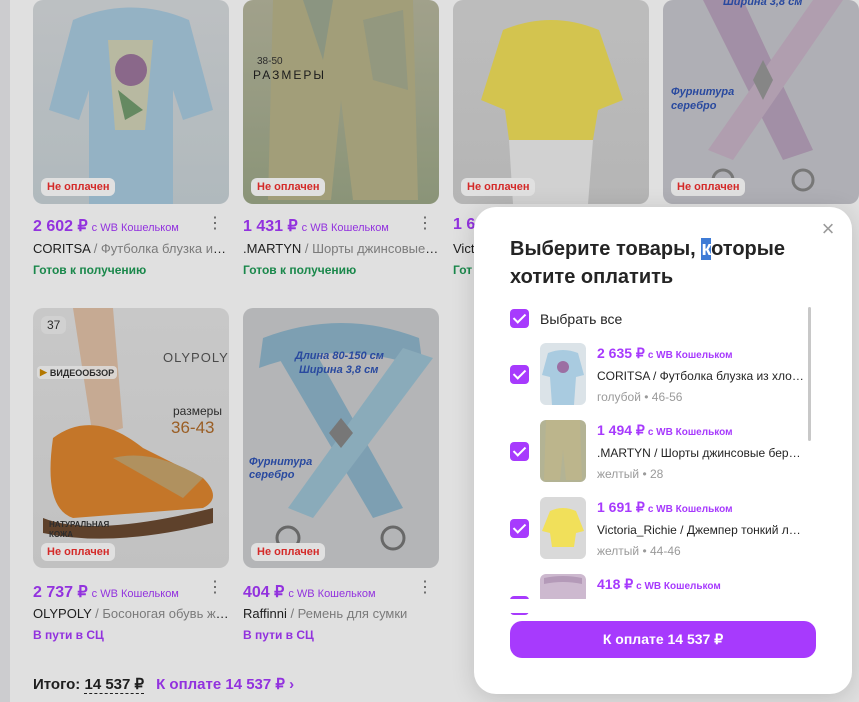 The height and width of the screenshot is (702, 859). What do you see at coordinates (62, 613) in the screenshot?
I see `brand-name: OLYPOLY` at bounding box center [62, 613].